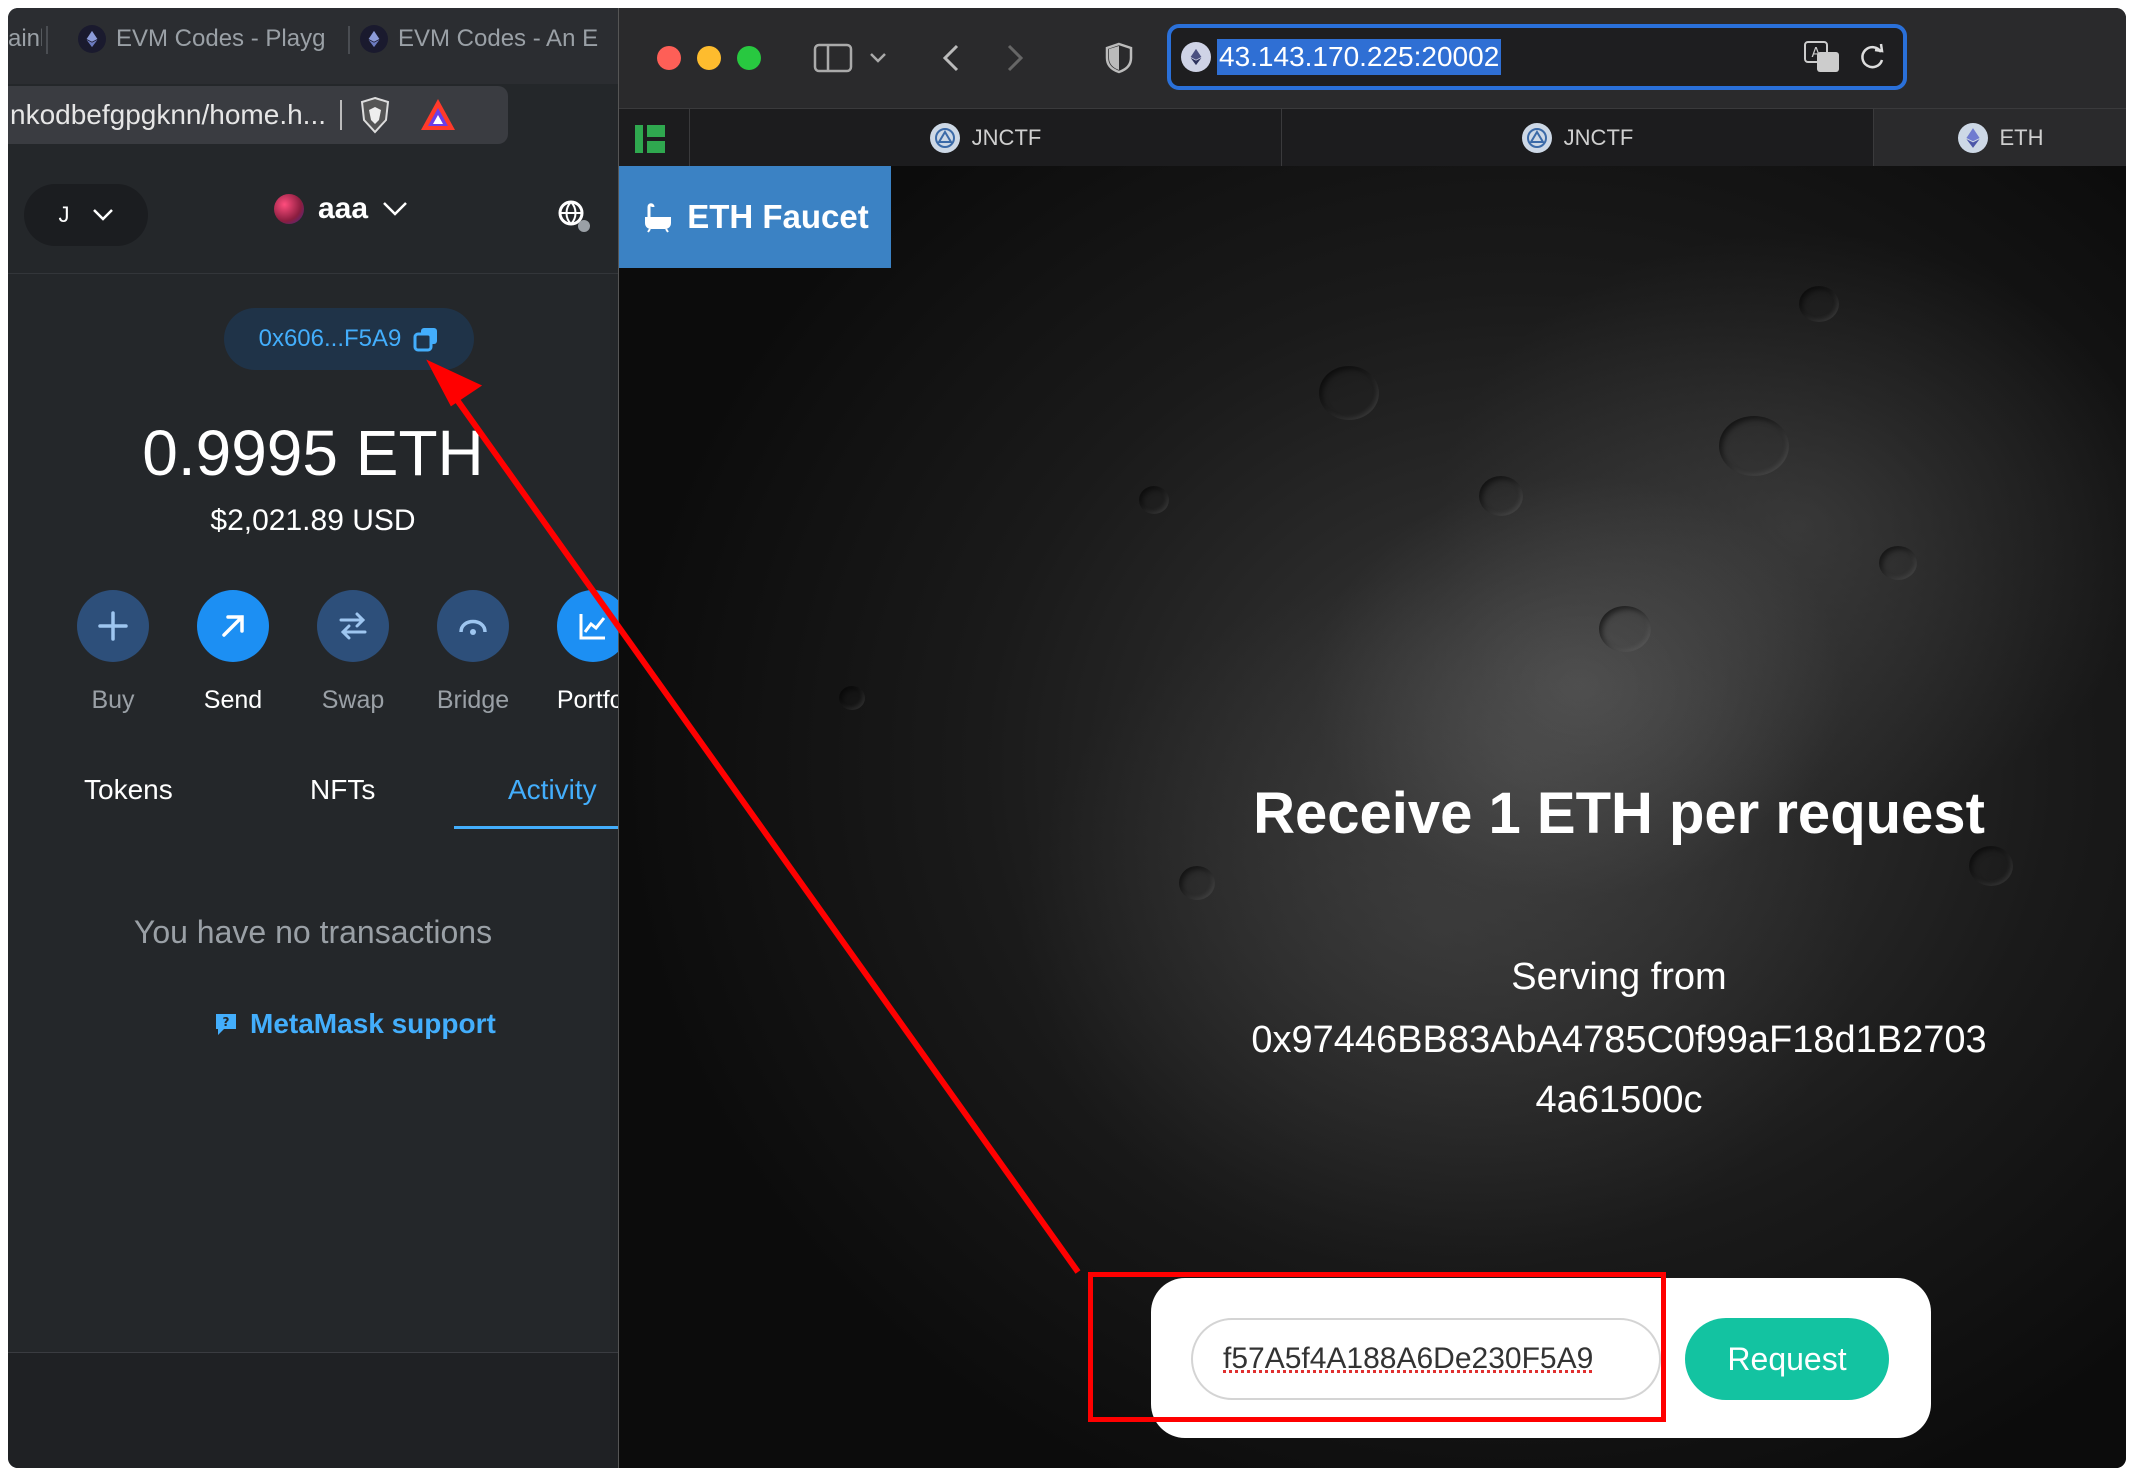 The image size is (2134, 1476). What do you see at coordinates (658, 218) in the screenshot?
I see `bathtub-icon` at bounding box center [658, 218].